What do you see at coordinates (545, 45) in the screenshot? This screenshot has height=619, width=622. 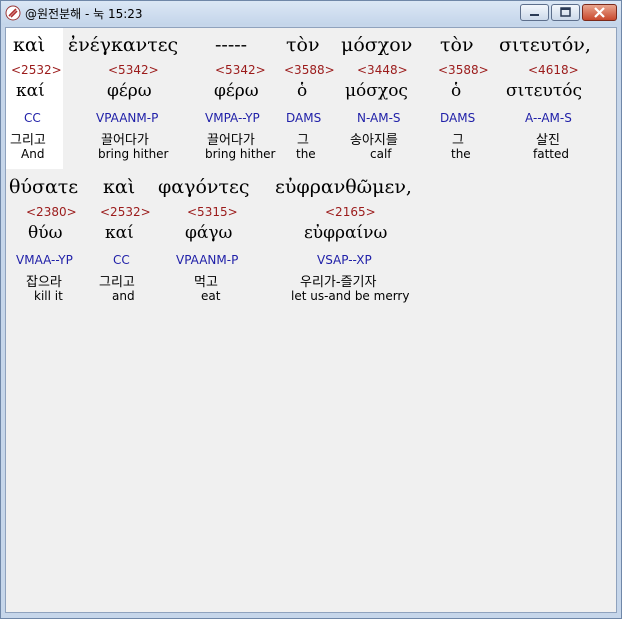 I see `greek-word: σιτευτόν,` at bounding box center [545, 45].